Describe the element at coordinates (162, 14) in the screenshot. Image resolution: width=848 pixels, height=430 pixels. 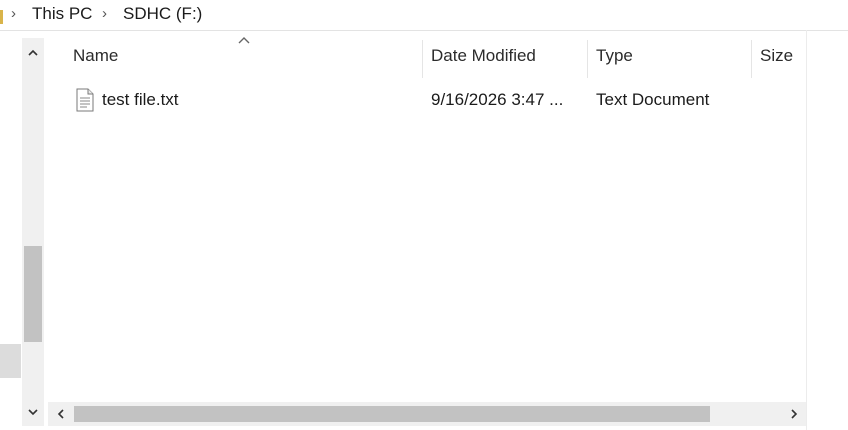
I see `breadcrumb-sdhc-drive: SDHC (F:)` at that location.